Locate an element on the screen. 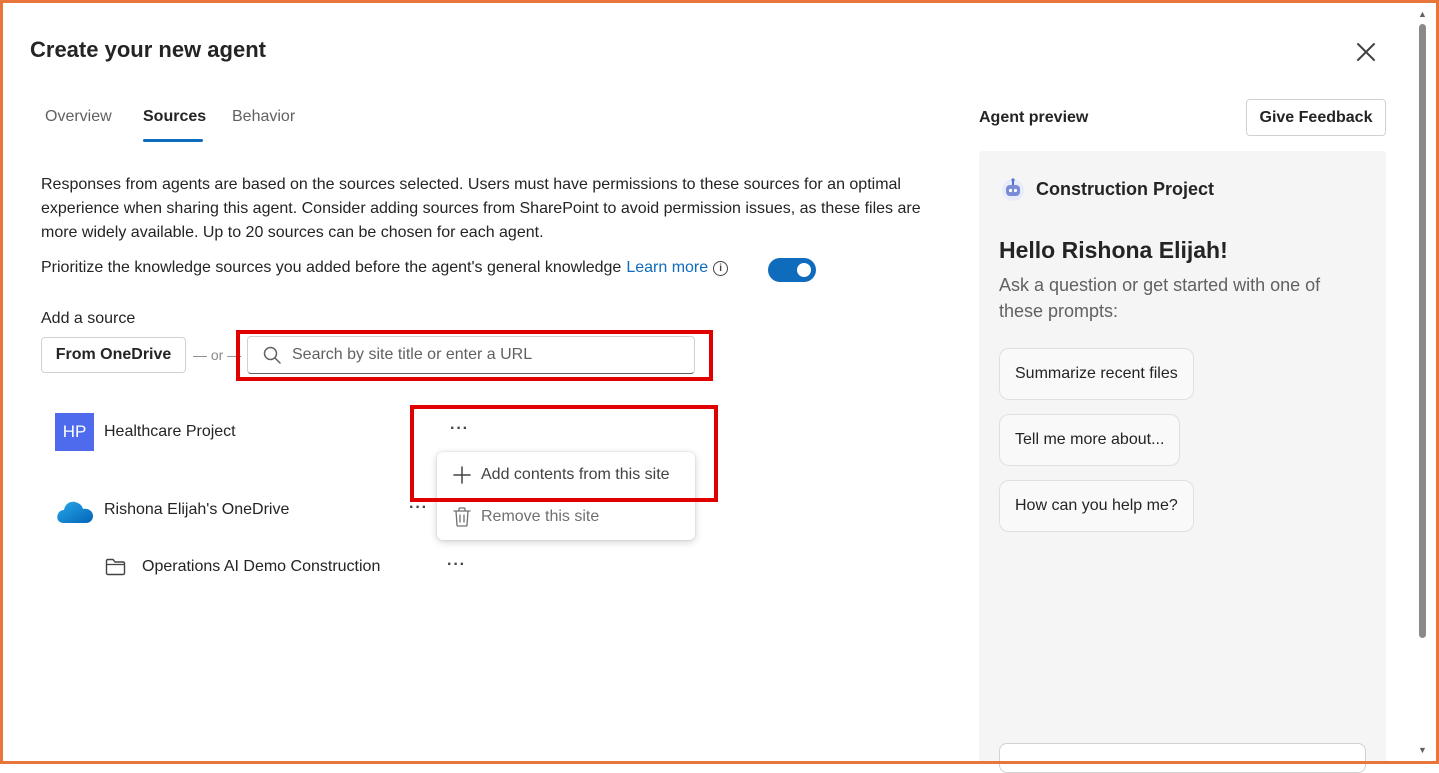 The image size is (1439, 773). prioritize-toggle is located at coordinates (792, 270).